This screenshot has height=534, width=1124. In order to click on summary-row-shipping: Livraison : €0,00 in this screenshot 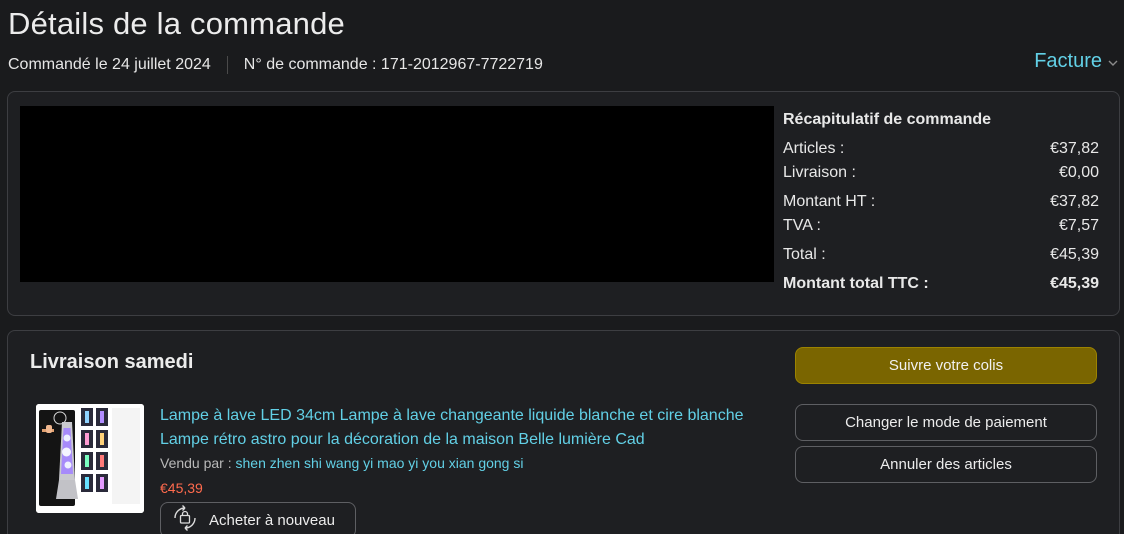, I will do `click(941, 173)`.